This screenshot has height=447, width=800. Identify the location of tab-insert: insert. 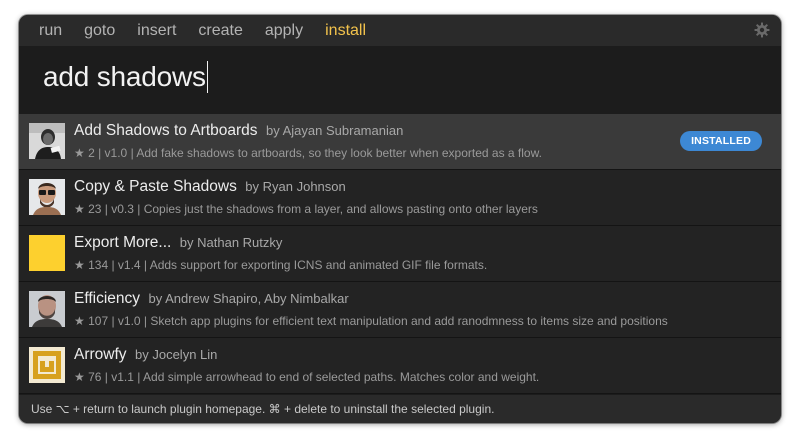
(156, 30).